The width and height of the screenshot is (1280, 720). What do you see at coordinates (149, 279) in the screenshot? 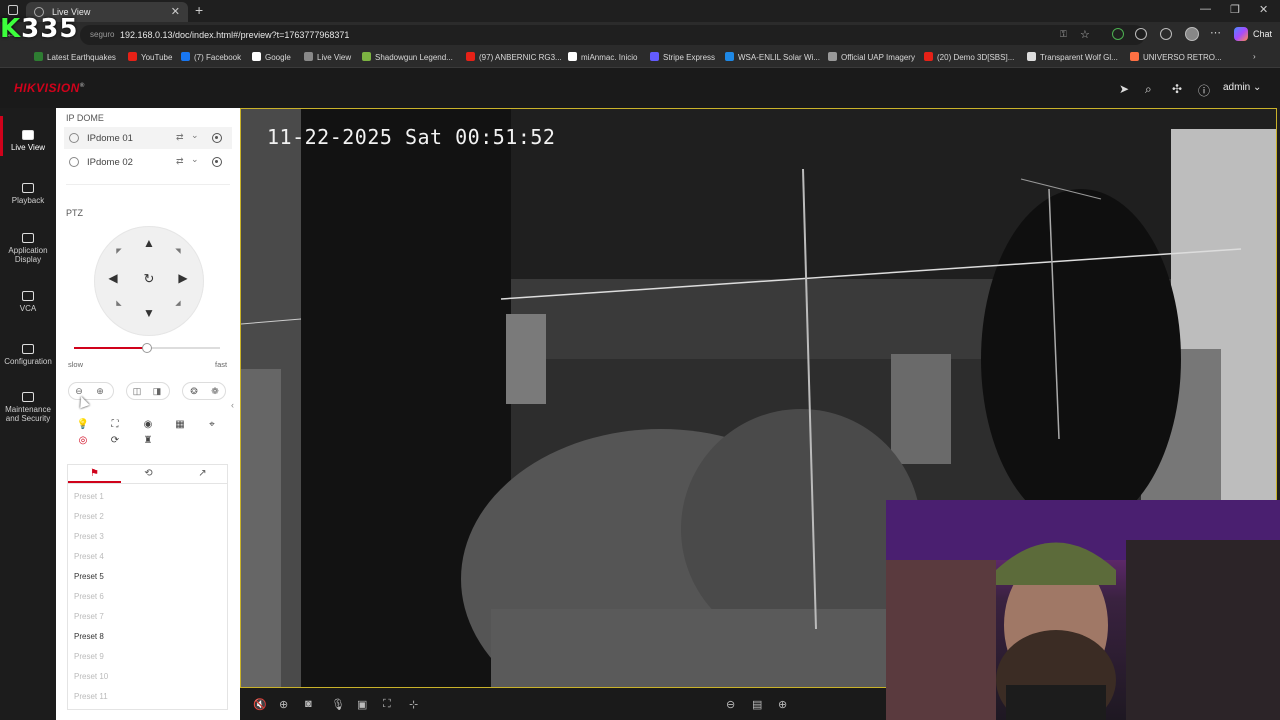
I see `auto-pan-icon: ↻` at bounding box center [149, 279].